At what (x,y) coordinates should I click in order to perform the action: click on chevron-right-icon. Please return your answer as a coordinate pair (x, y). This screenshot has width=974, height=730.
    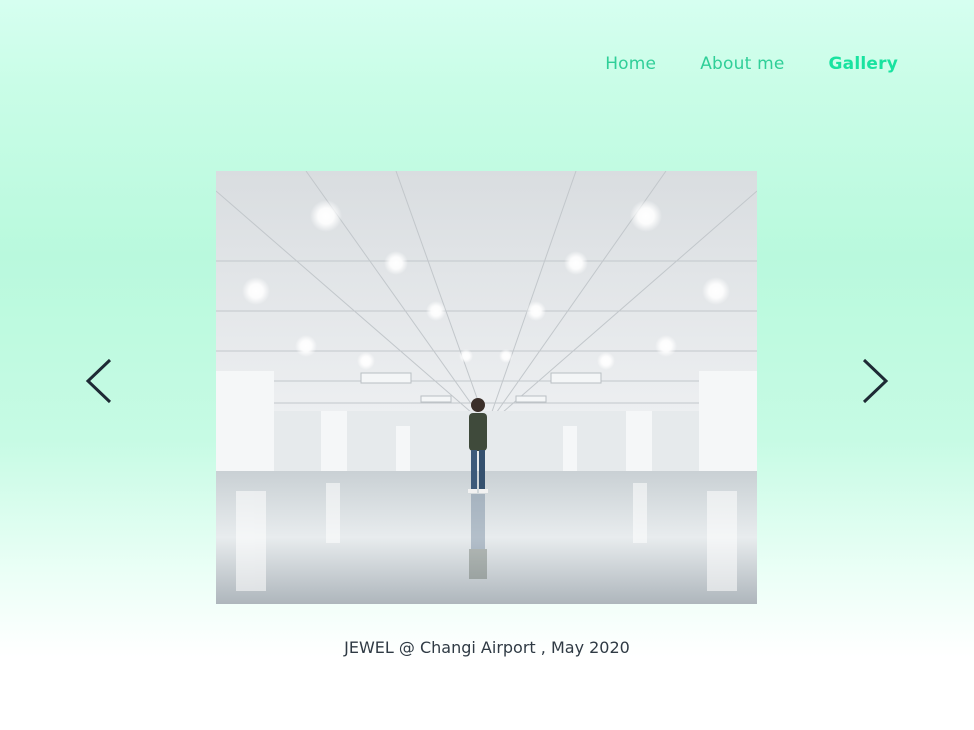
    Looking at the image, I should click on (875, 381).